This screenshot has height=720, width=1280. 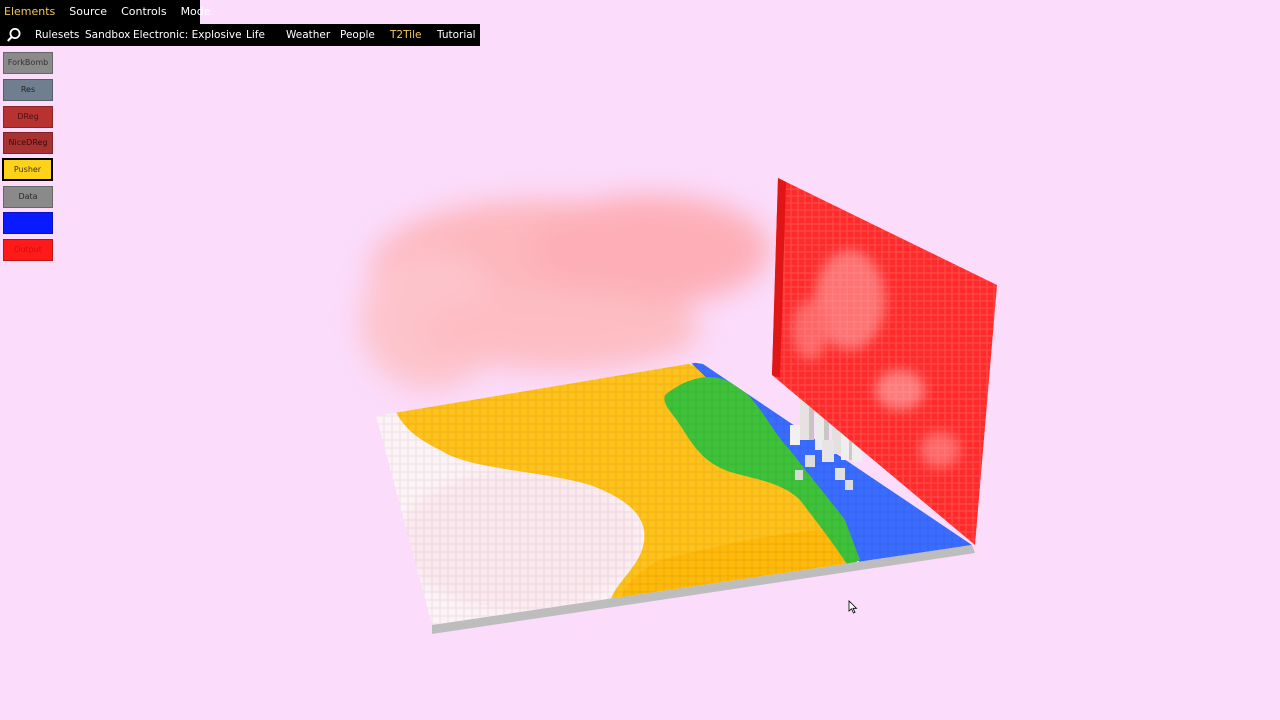 I want to click on ruleset-electronic-explosive: Electronic: Explosive, so click(x=187, y=35).